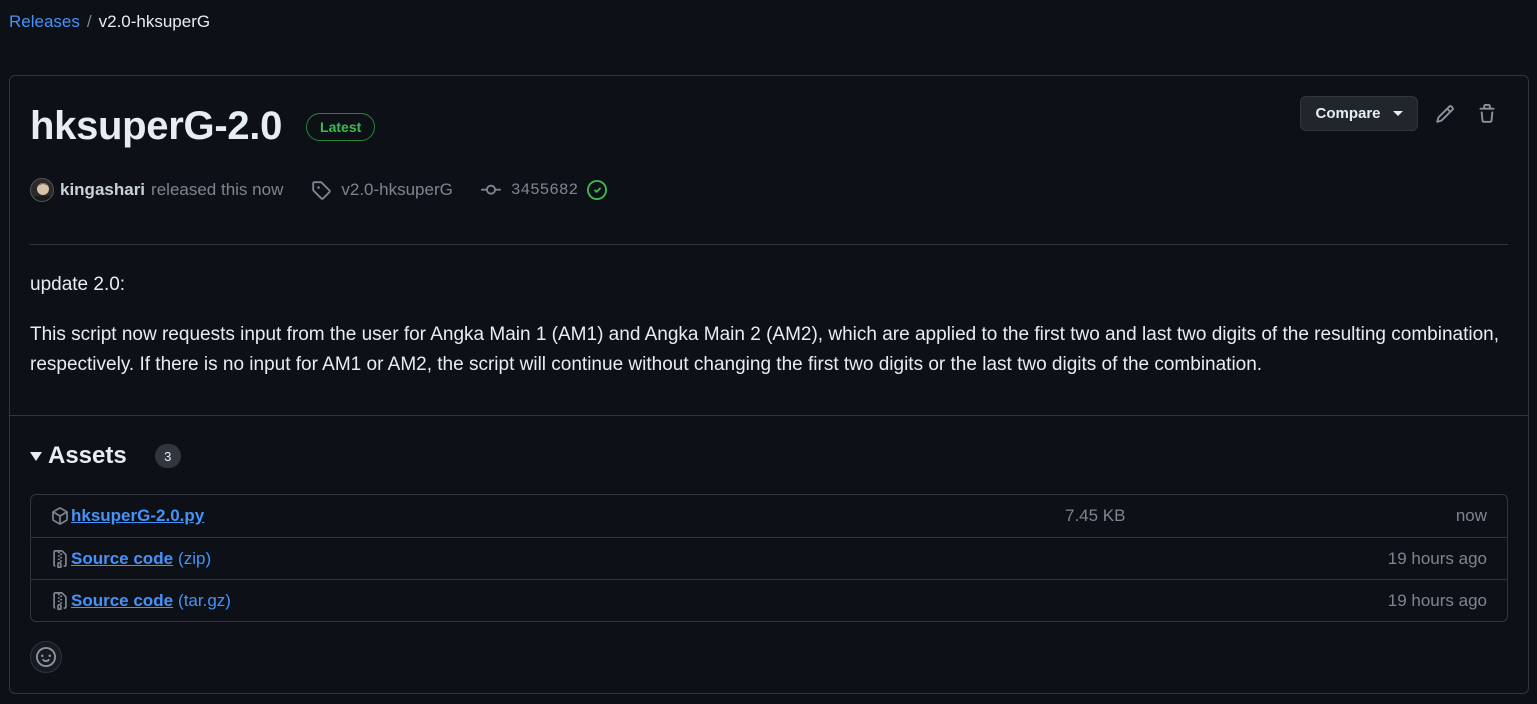 The width and height of the screenshot is (1537, 704). I want to click on asset-time: now, so click(1471, 515).